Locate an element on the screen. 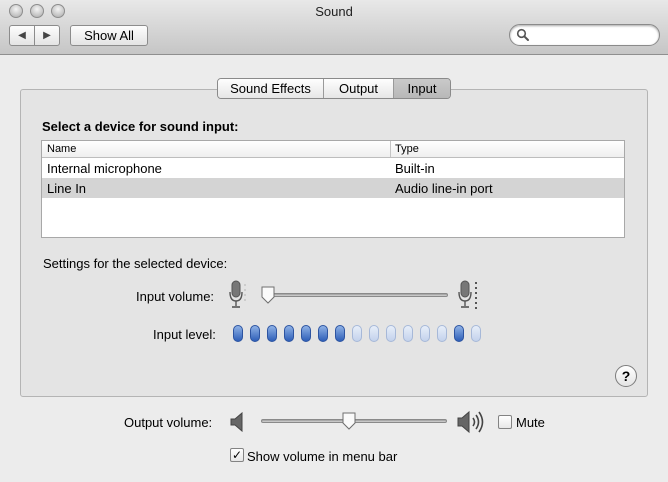 This screenshot has height=482, width=668. microphone-high-icon is located at coordinates (467, 294).